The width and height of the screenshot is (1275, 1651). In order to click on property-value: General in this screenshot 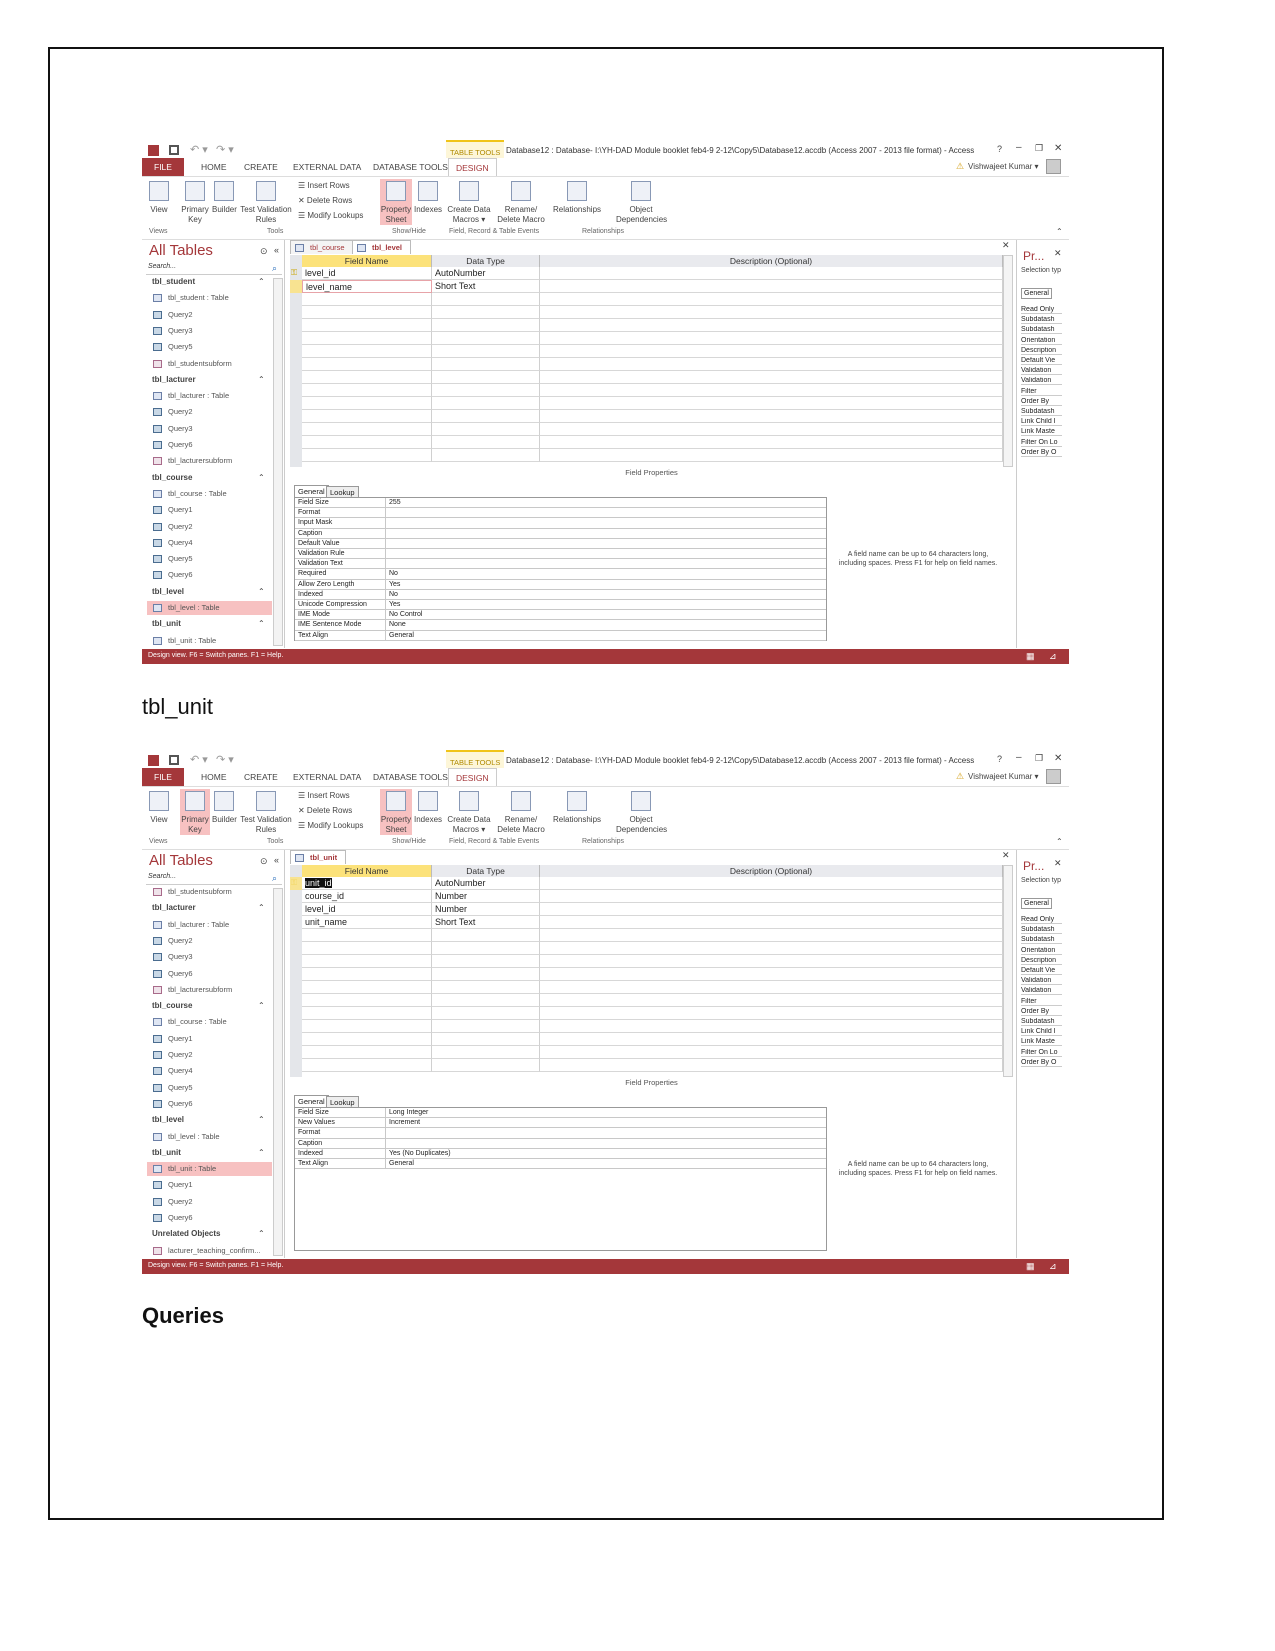, I will do `click(606, 1164)`.